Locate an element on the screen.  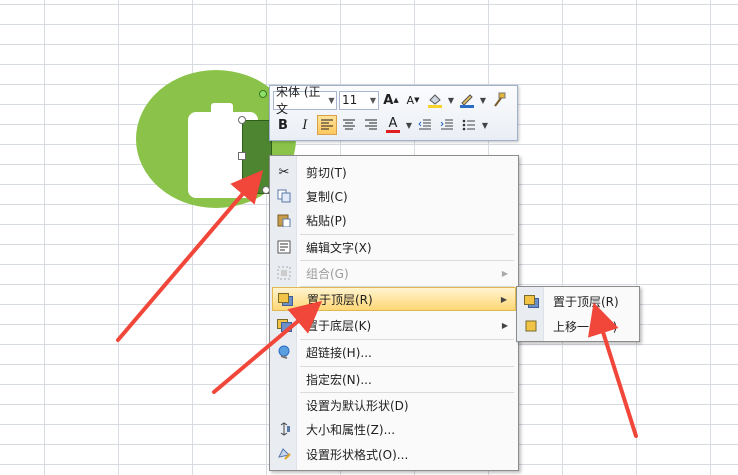
grow-font-icon: A ▲ is located at coordinates (391, 100).